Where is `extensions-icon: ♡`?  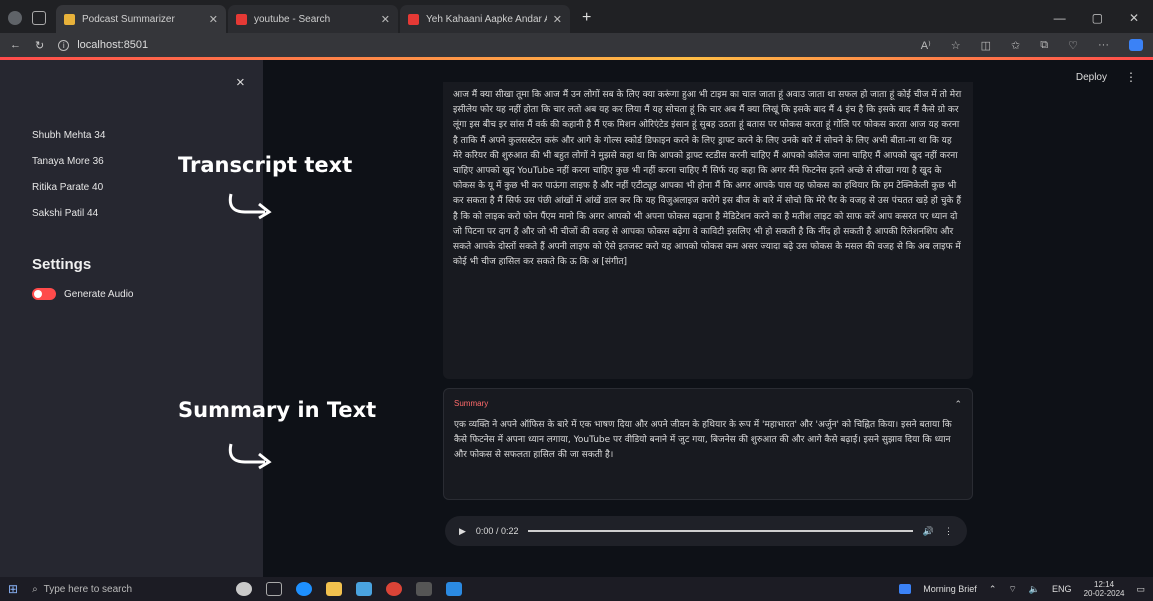
extensions-icon: ♡ is located at coordinates (1073, 45).